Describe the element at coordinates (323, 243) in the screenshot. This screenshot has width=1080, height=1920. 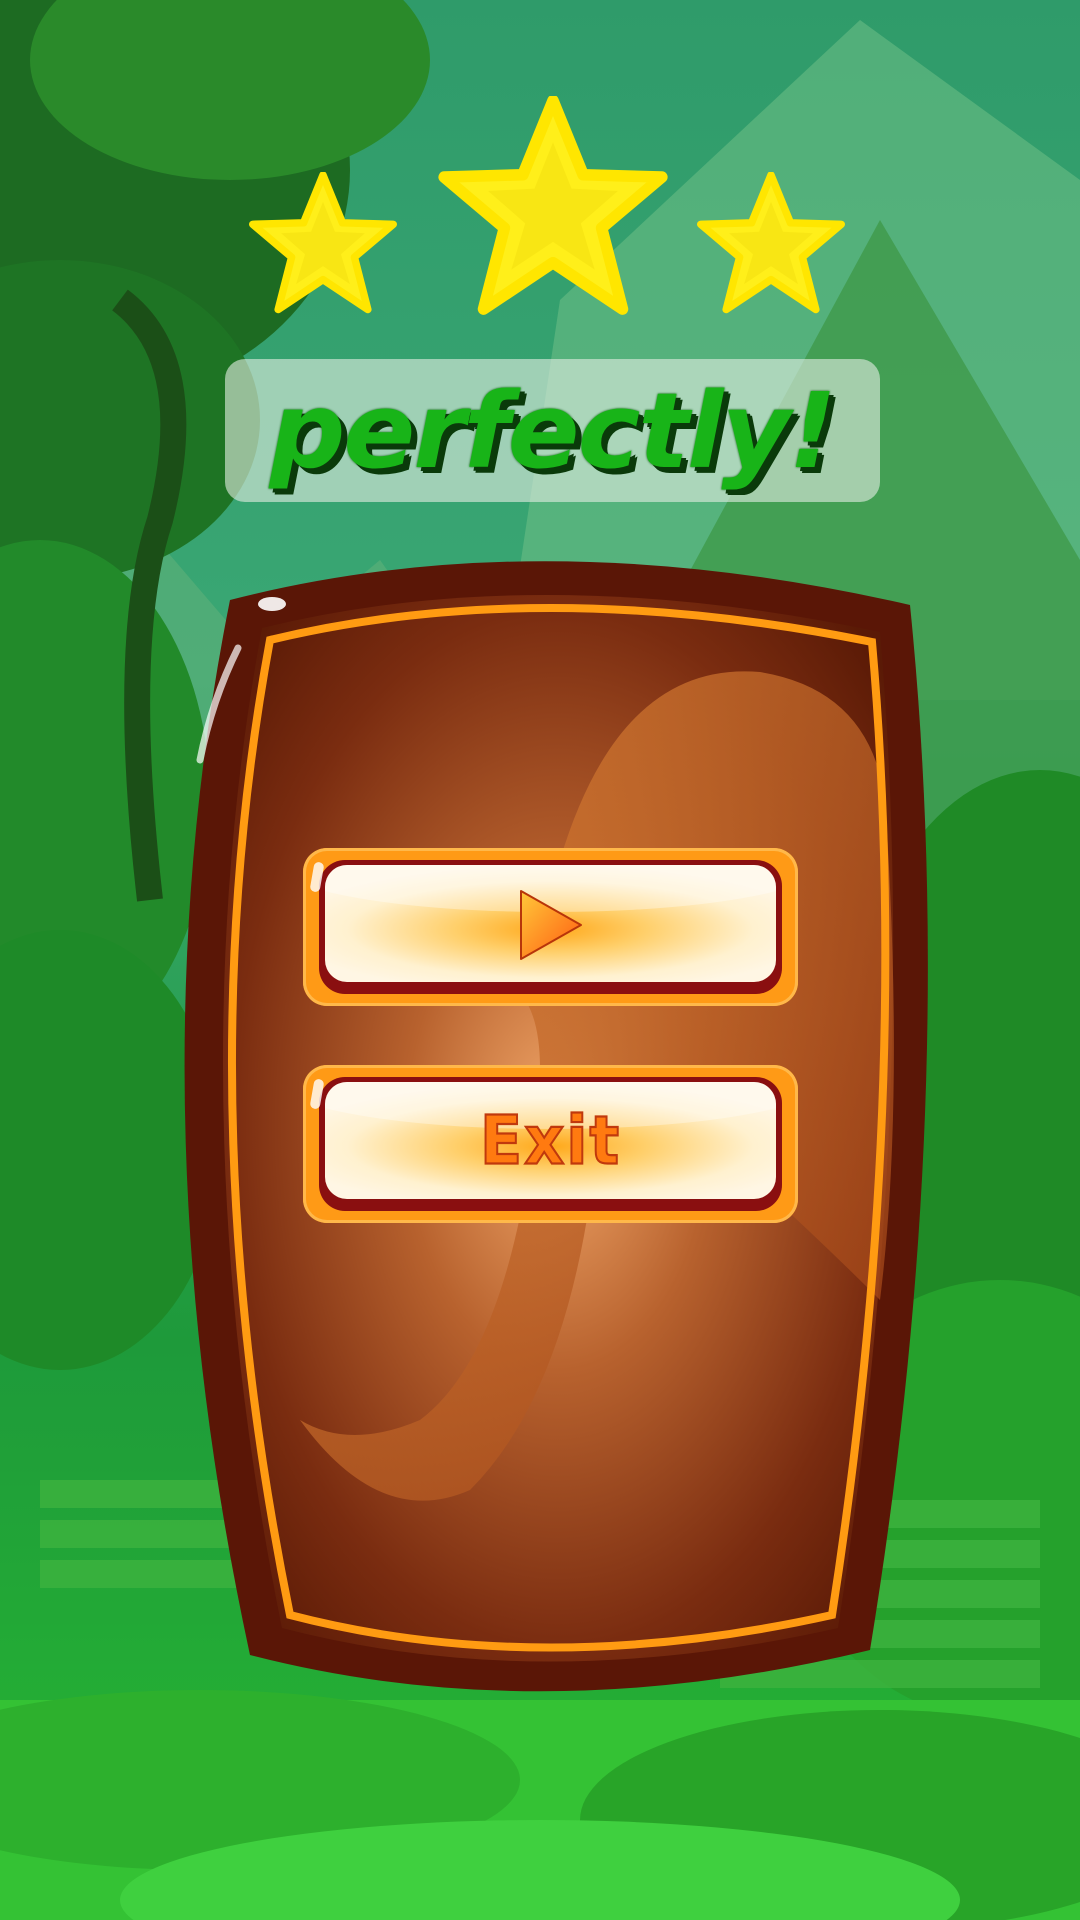
I see `star-left-icon` at that location.